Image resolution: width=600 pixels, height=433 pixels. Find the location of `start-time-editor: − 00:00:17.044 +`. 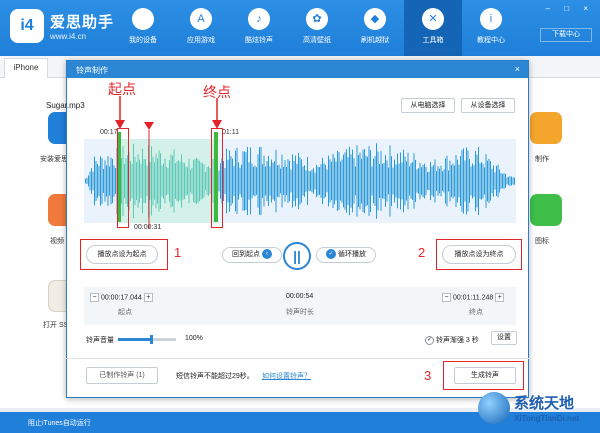

start-time-editor: − 00:00:17.044 + is located at coordinates (121, 297).